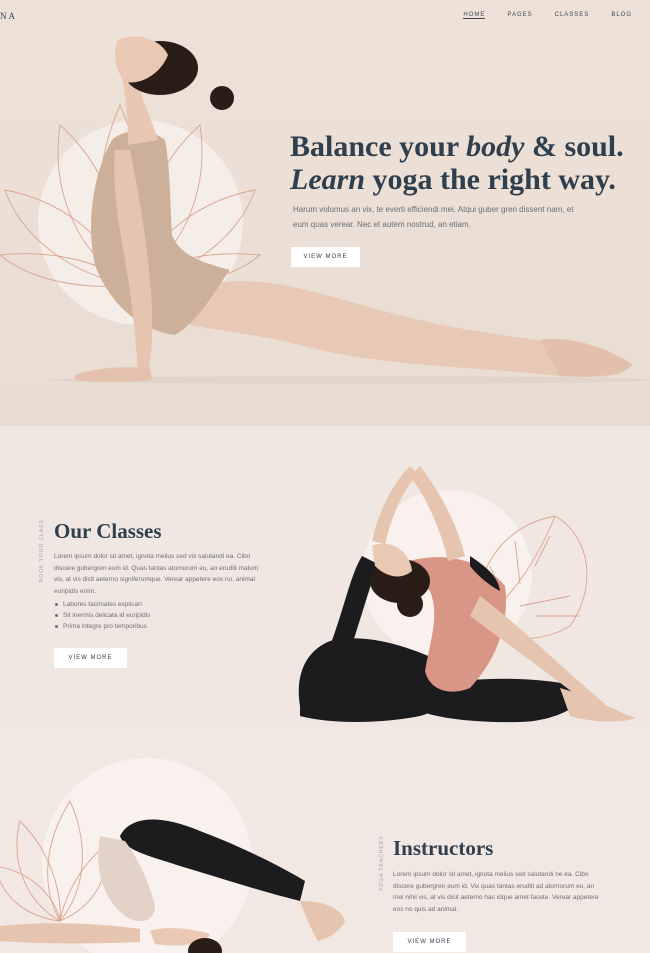  Describe the element at coordinates (102, 604) in the screenshot. I see `list-item: Labores tacimates explicari` at that location.